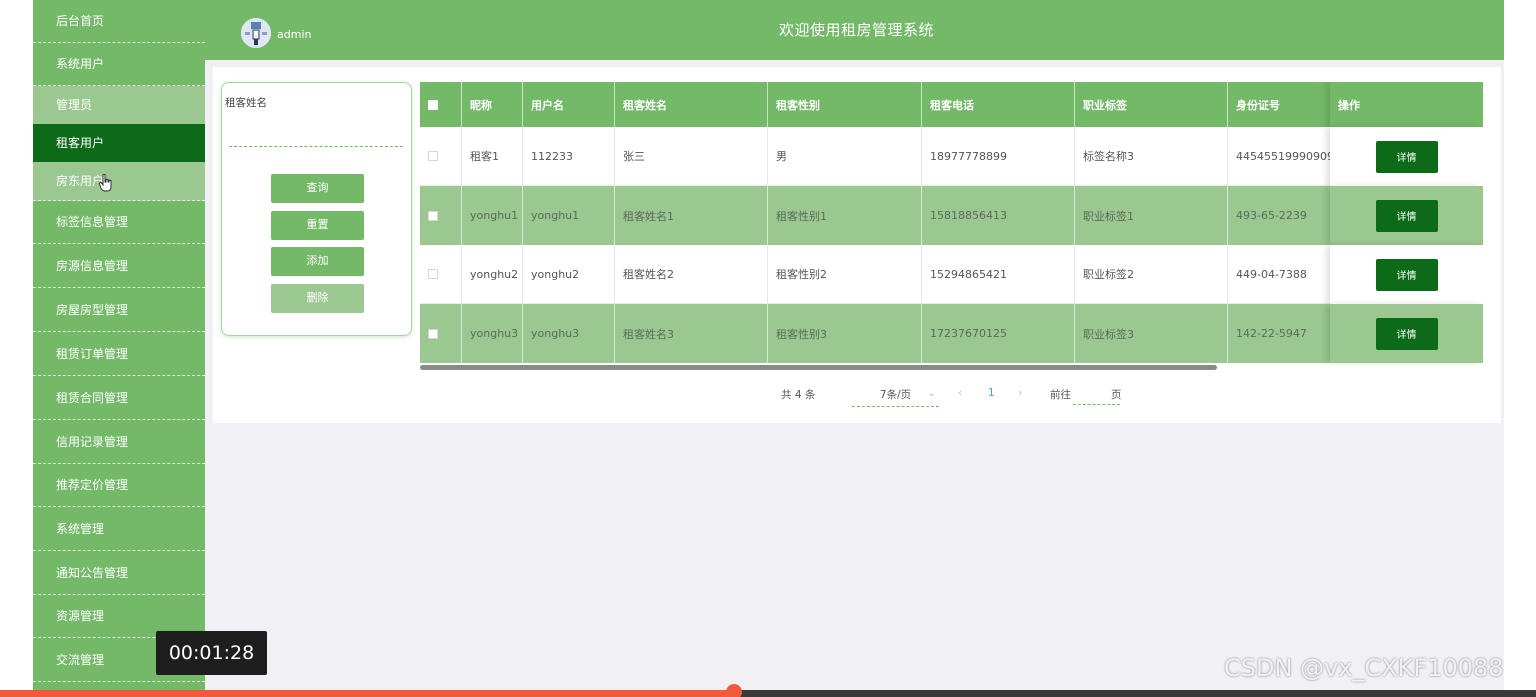 The image size is (1536, 697). I want to click on sidebar-item-rental-contract: 租赁合同管理, so click(119, 398).